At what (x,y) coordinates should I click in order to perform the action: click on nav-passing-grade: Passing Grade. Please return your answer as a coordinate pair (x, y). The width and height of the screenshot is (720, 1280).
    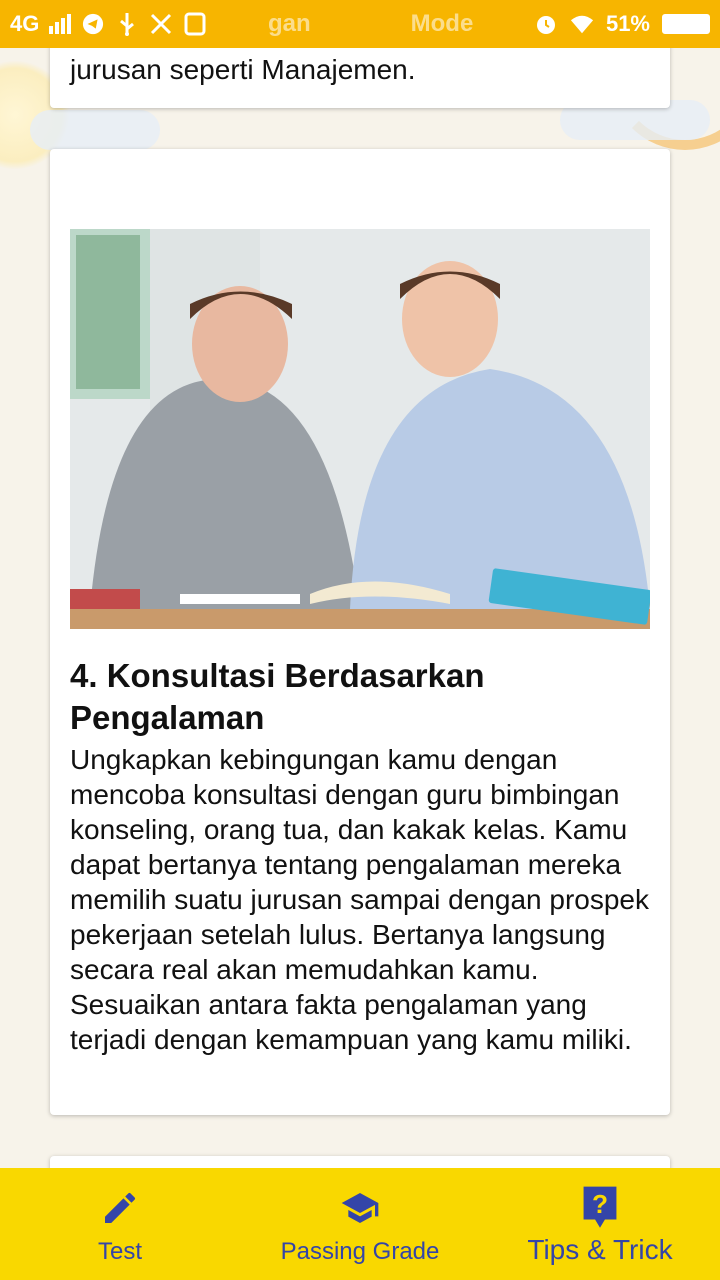
    Looking at the image, I should click on (360, 1224).